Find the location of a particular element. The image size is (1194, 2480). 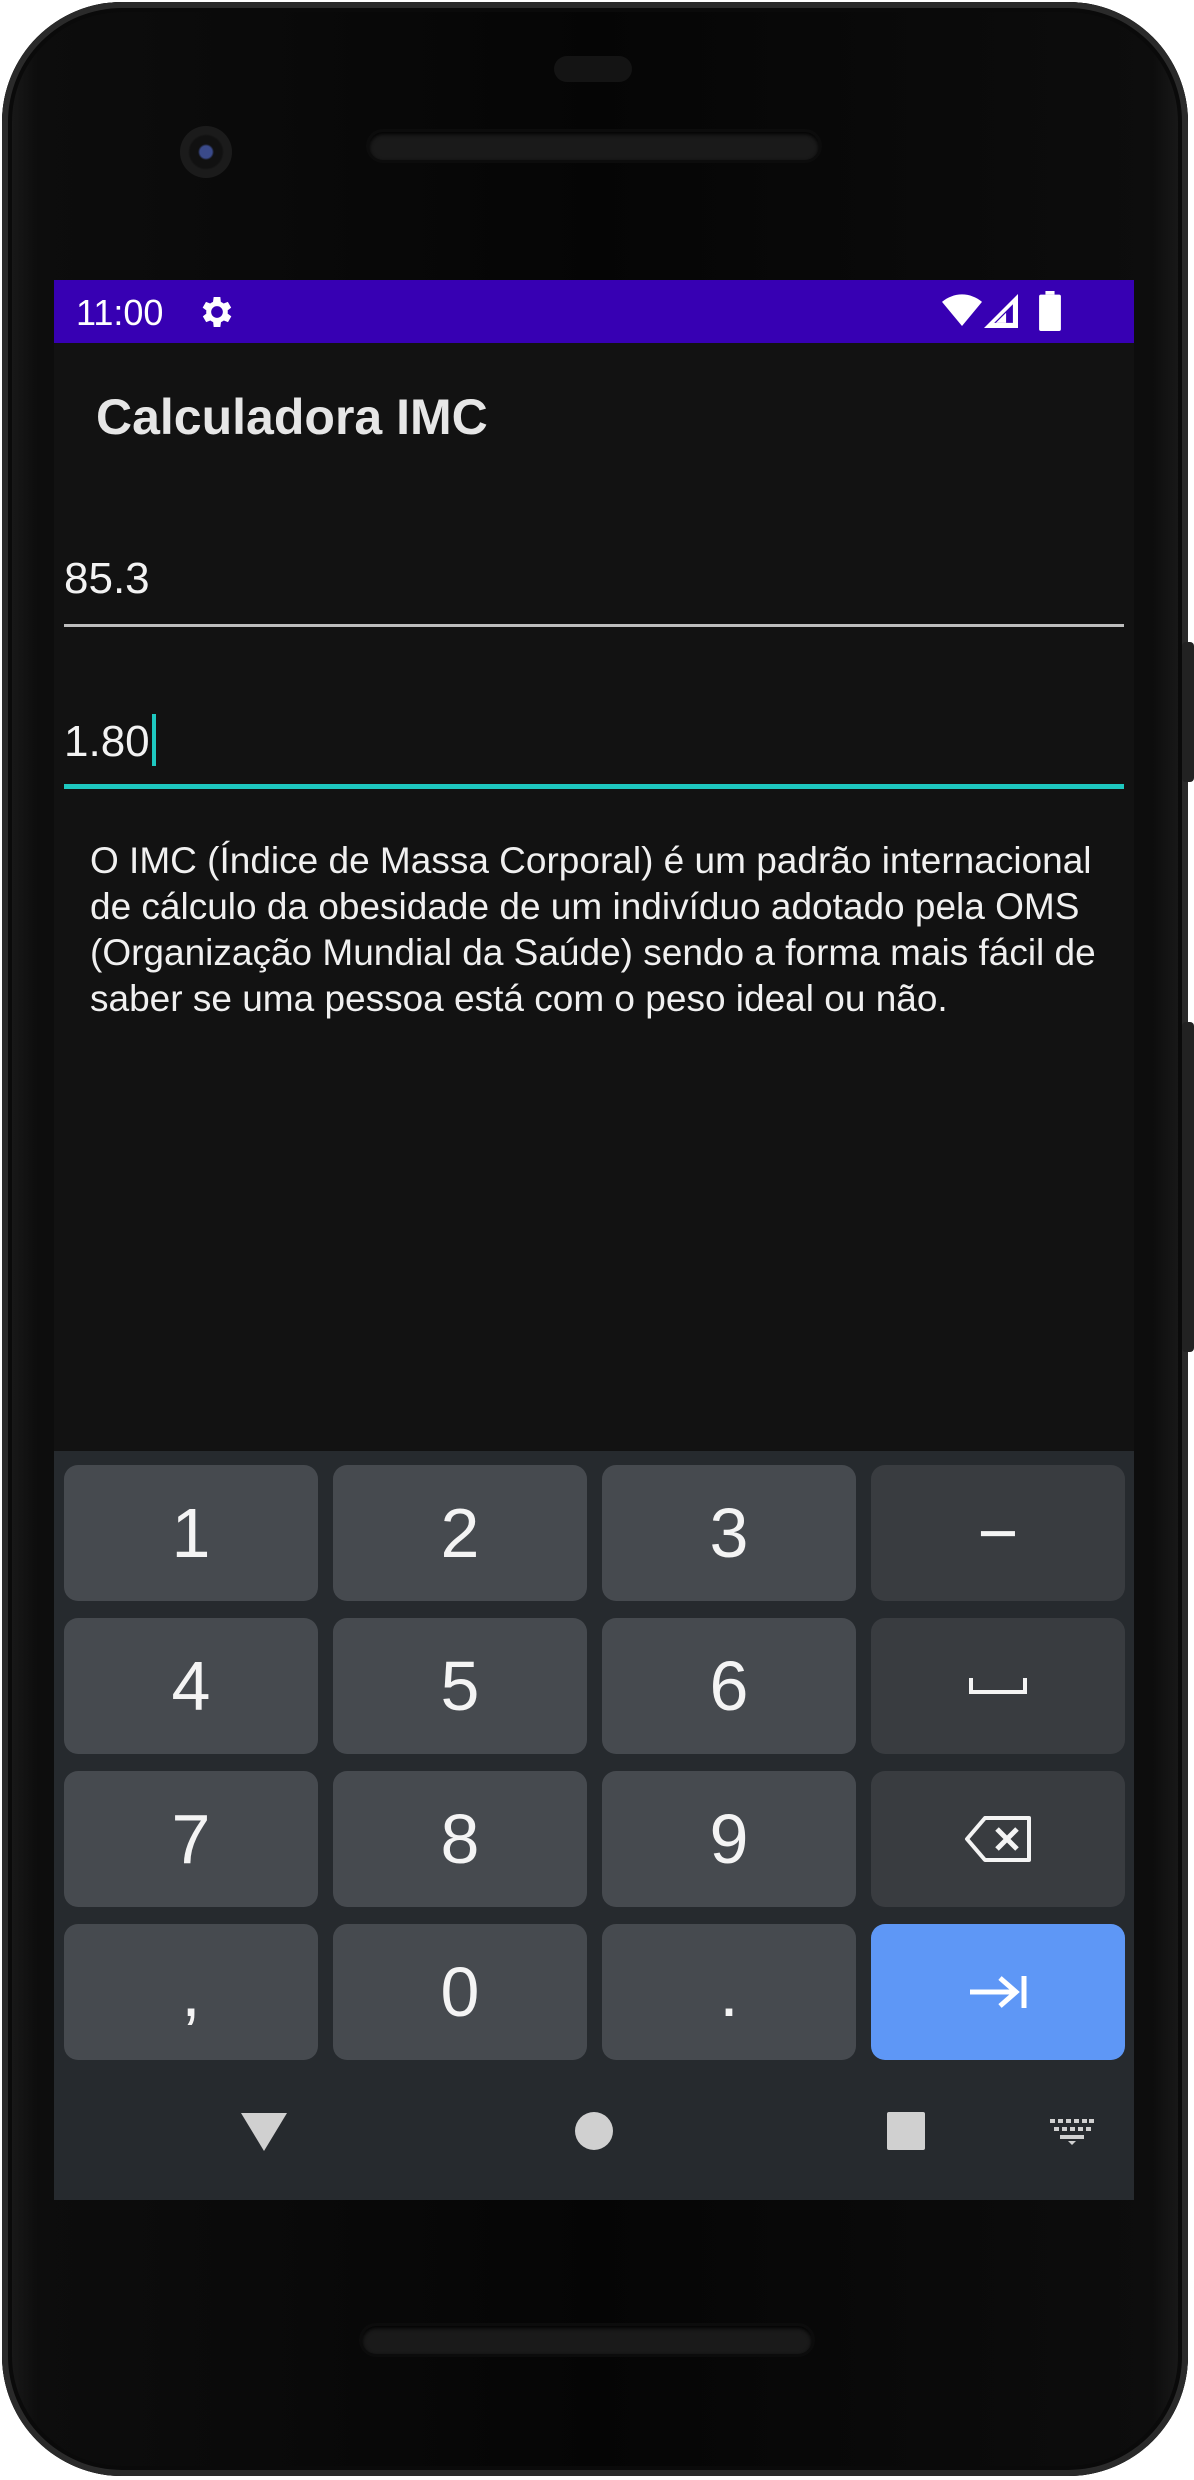

nav-recents-button is located at coordinates (906, 2131).